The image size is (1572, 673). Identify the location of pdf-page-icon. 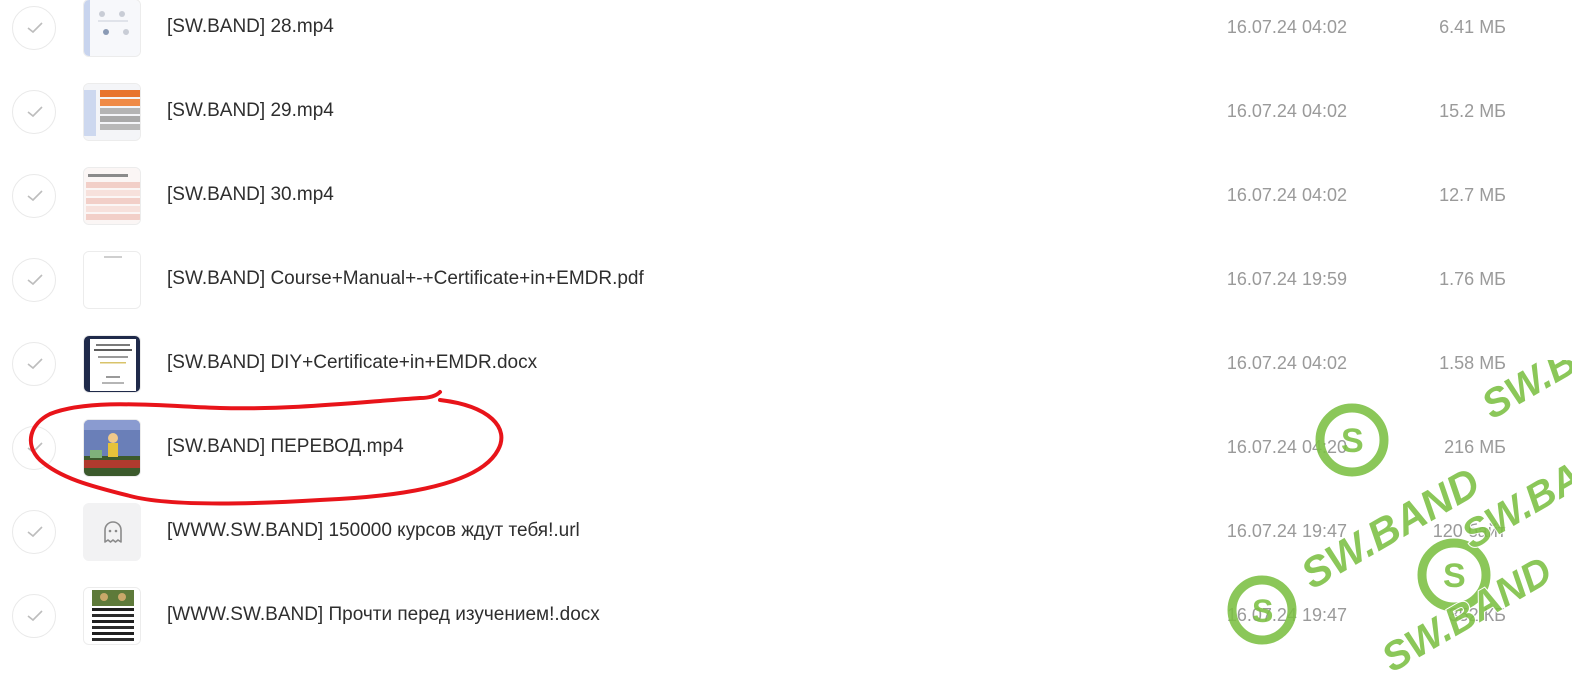
(112, 280).